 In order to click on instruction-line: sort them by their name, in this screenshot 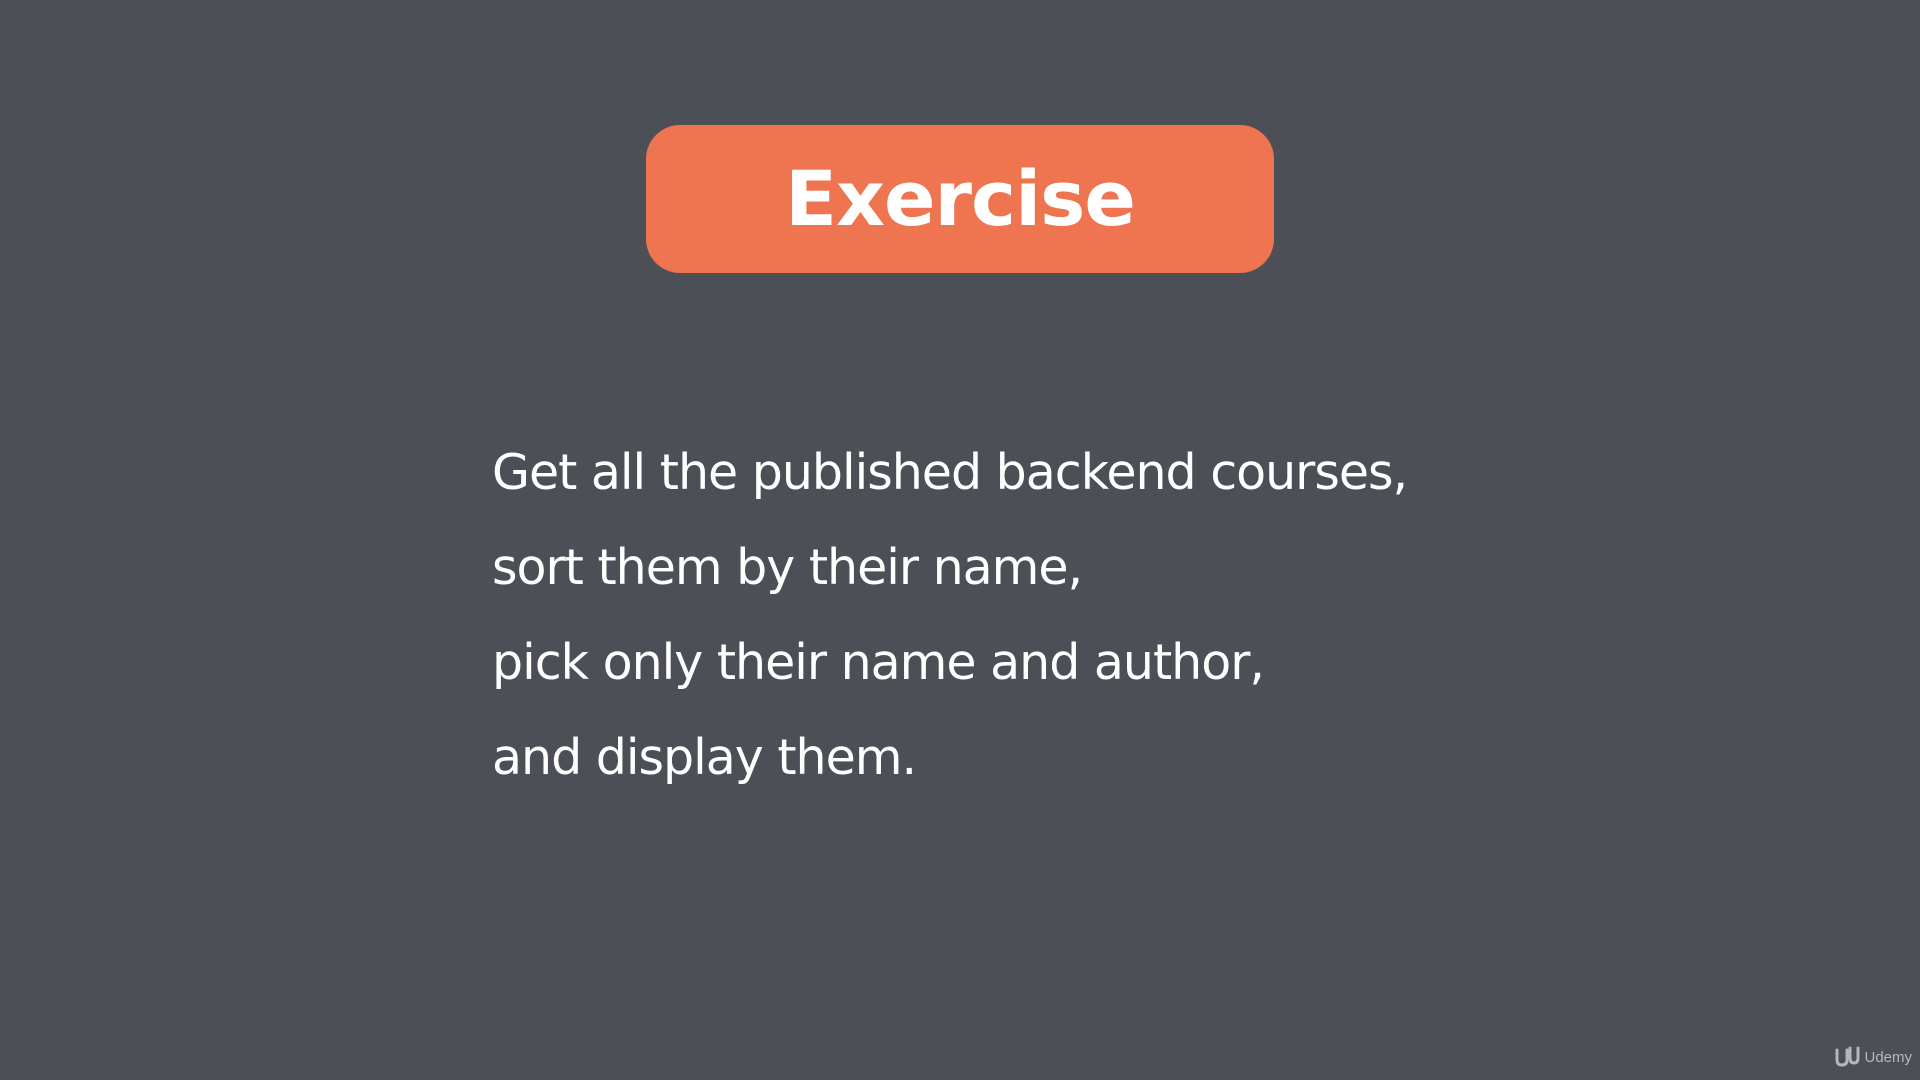, I will do `click(787, 567)`.